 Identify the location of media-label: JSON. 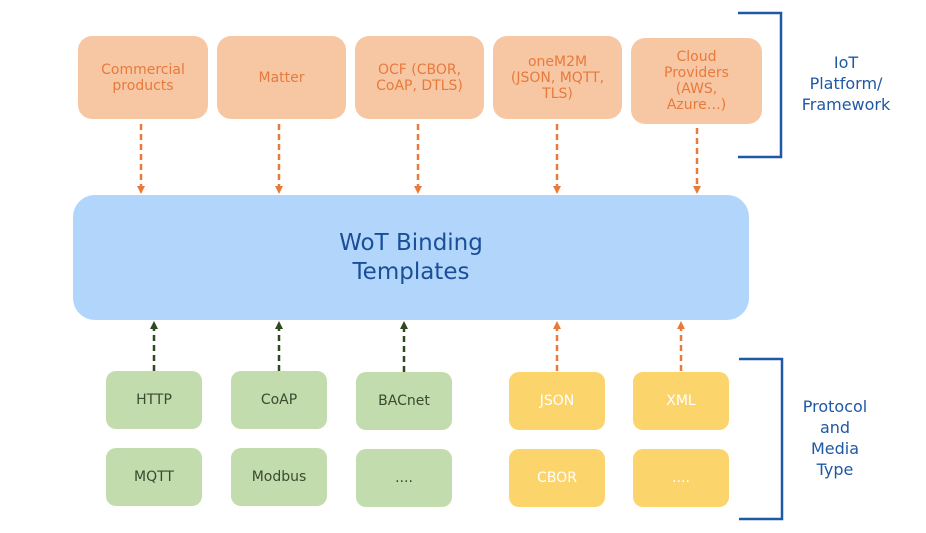
(557, 401).